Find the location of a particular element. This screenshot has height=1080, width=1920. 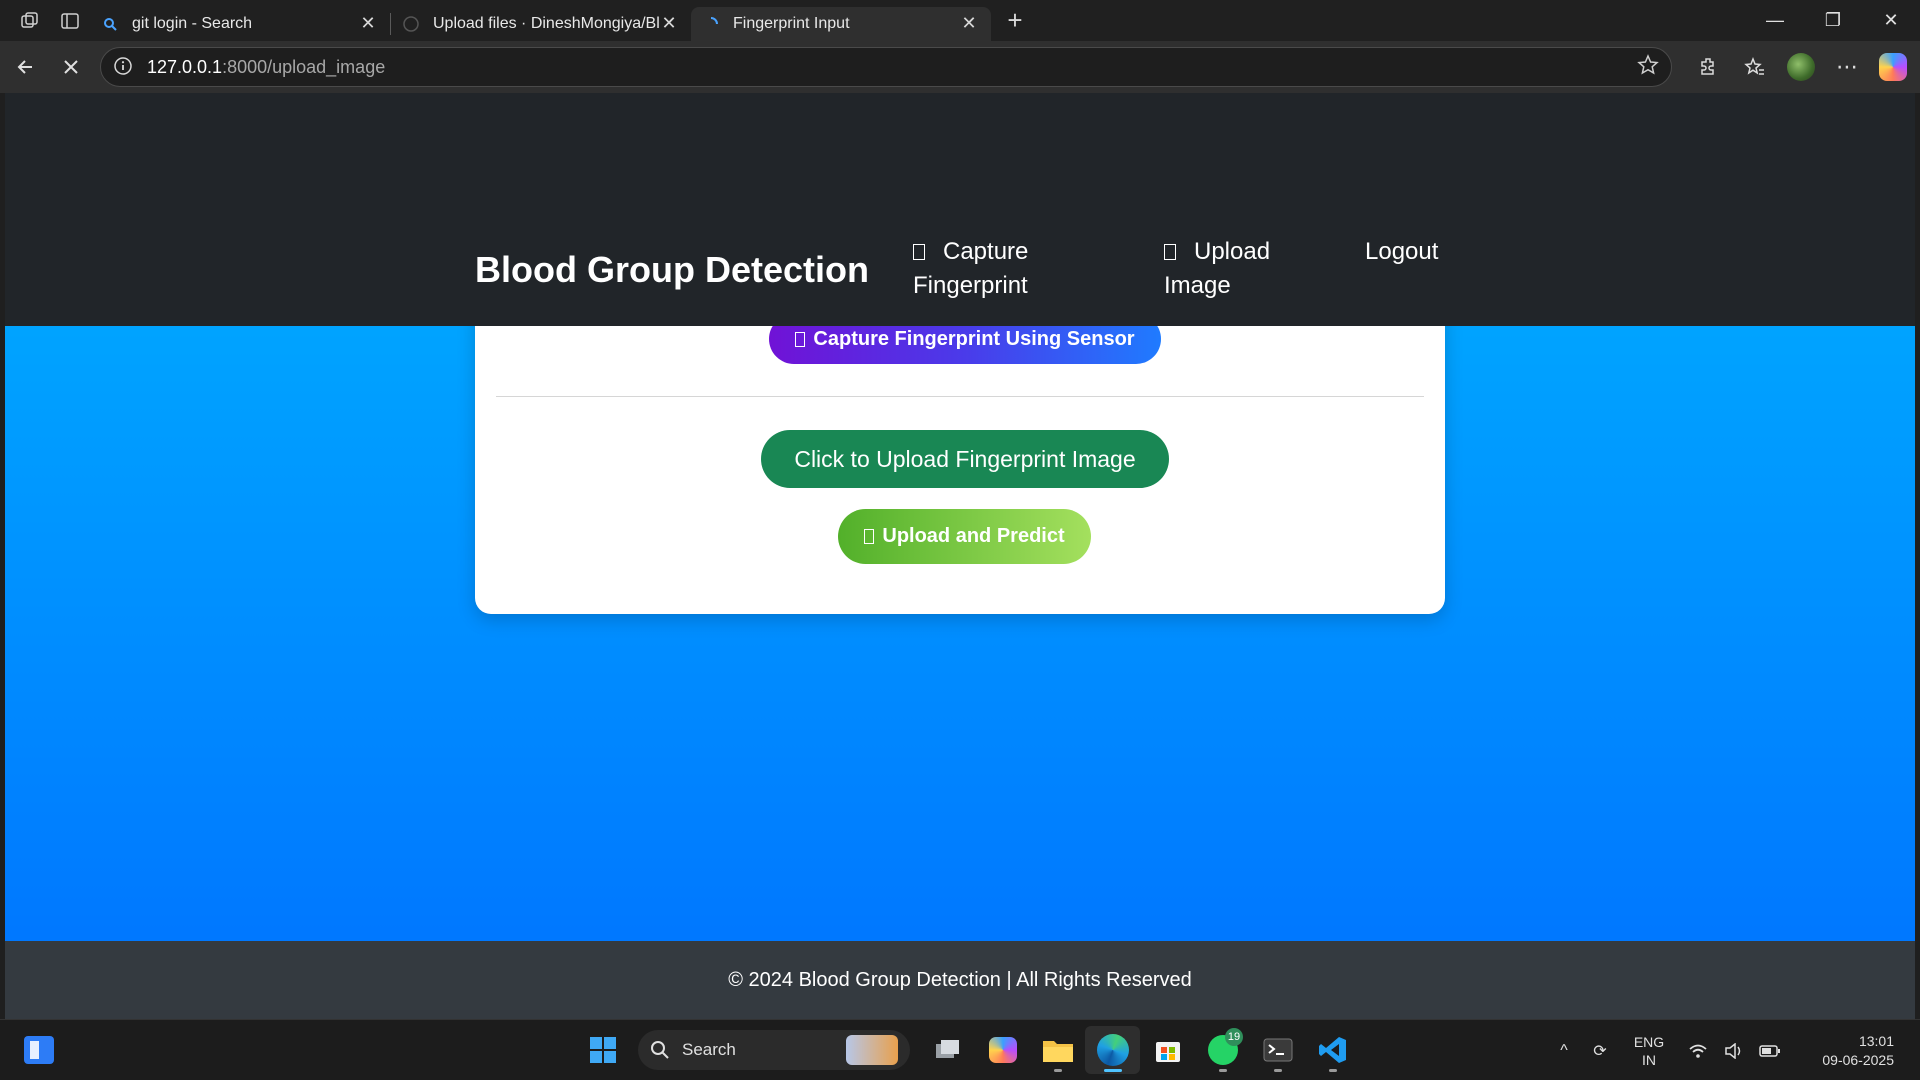

battery-icon is located at coordinates (1770, 1050).